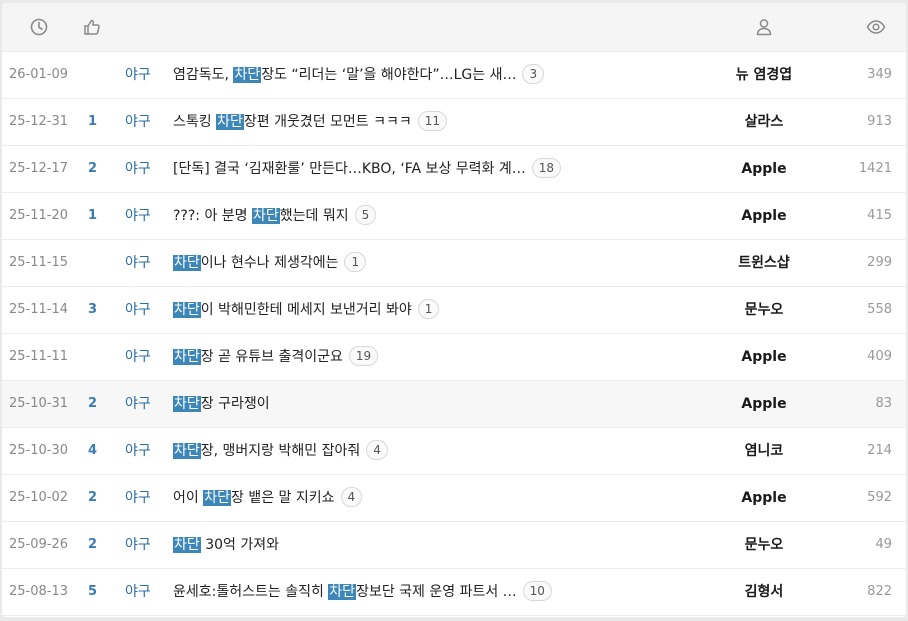 This screenshot has width=908, height=621. What do you see at coordinates (879, 309) in the screenshot?
I see `view-count: 558` at bounding box center [879, 309].